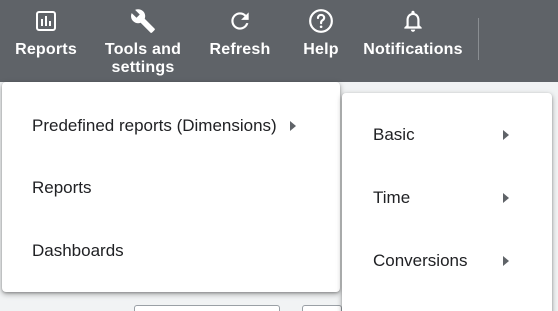  Describe the element at coordinates (413, 21) in the screenshot. I see `bell-icon` at that location.